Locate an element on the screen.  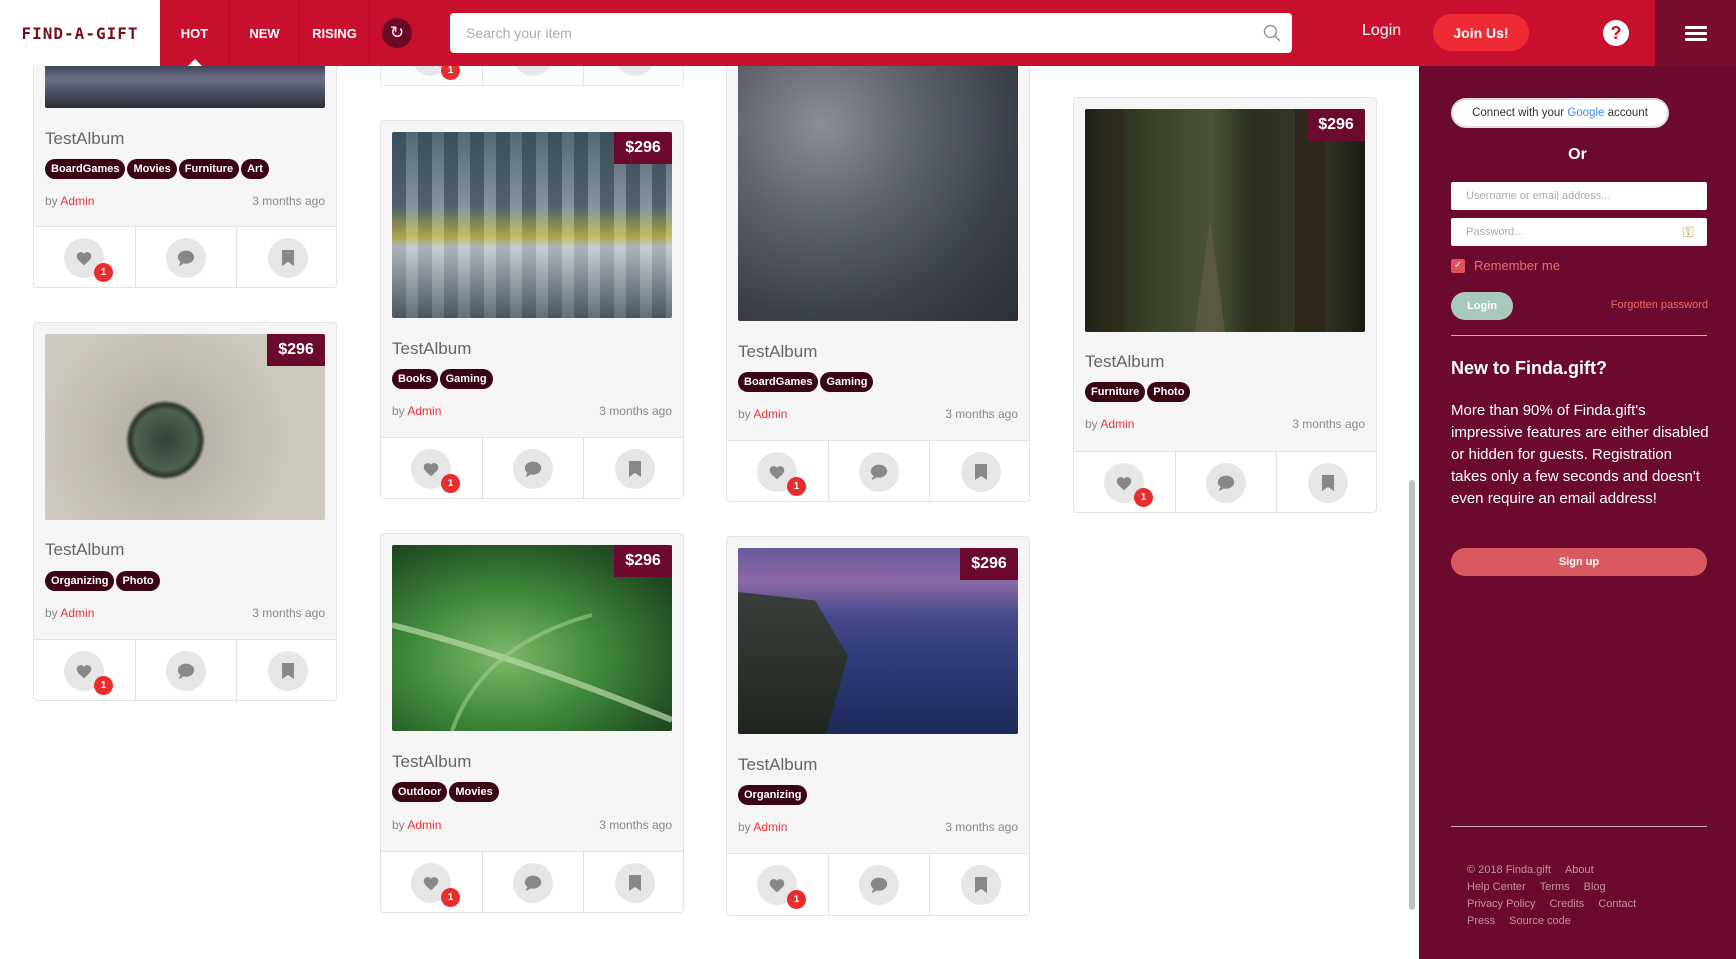
footer-link-press: Press is located at coordinates (1481, 921).